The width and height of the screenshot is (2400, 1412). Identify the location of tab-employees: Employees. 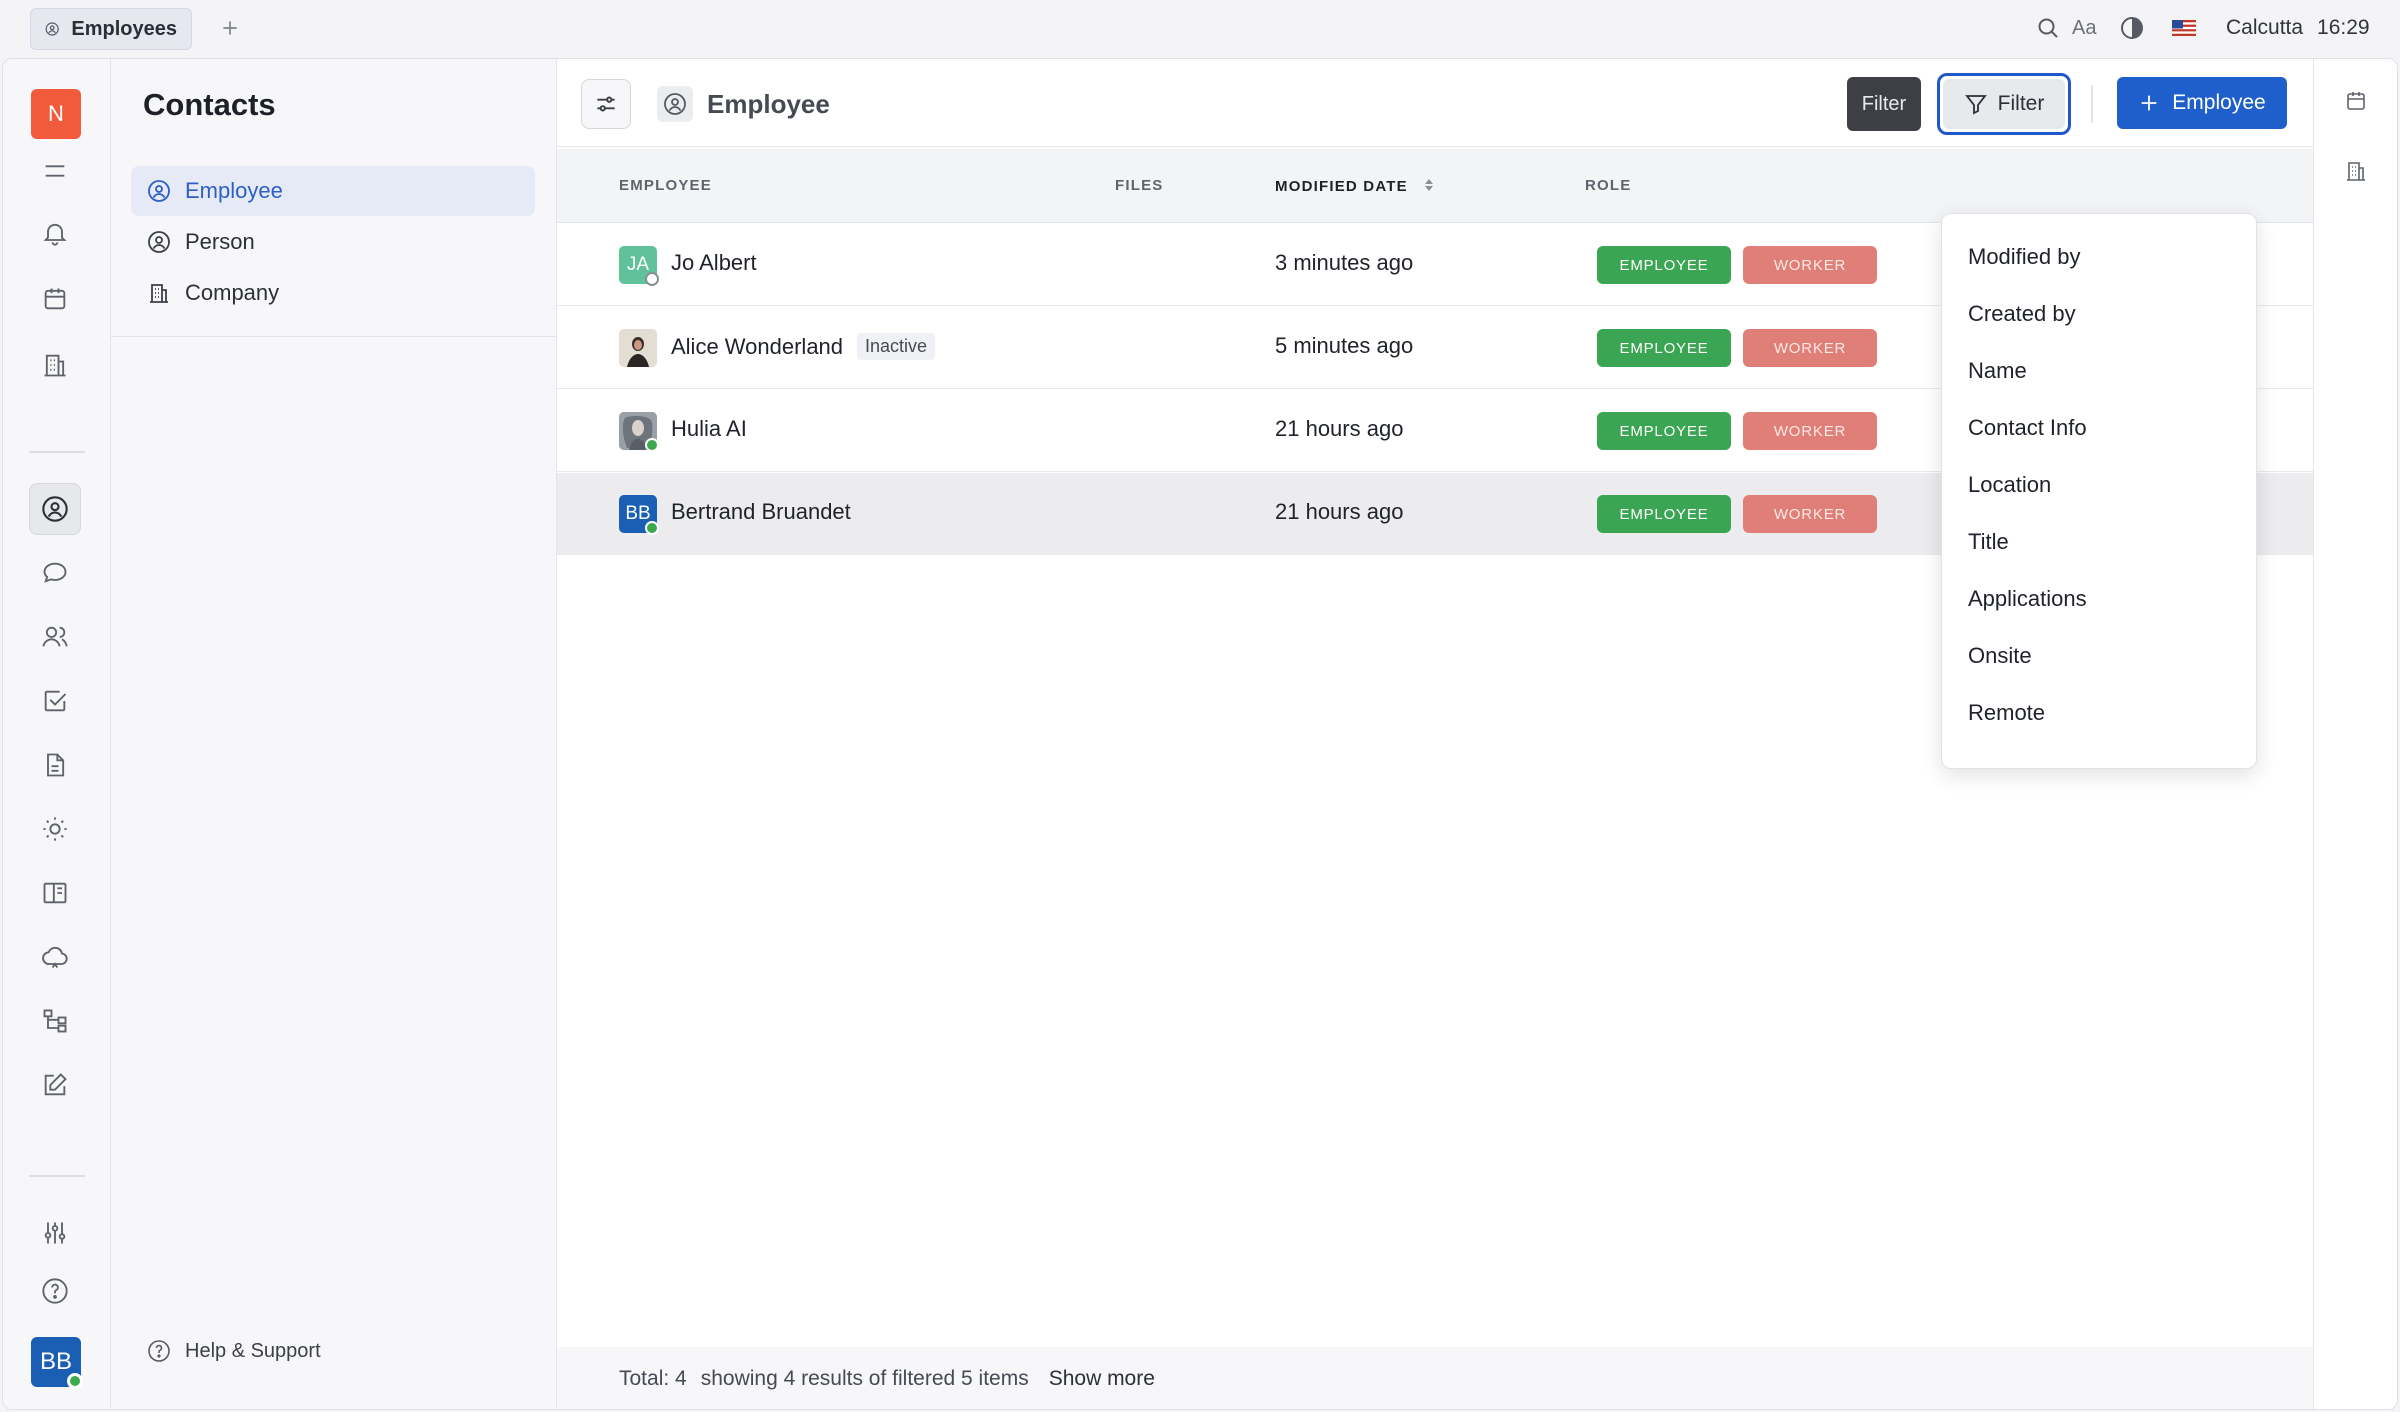
(111, 29).